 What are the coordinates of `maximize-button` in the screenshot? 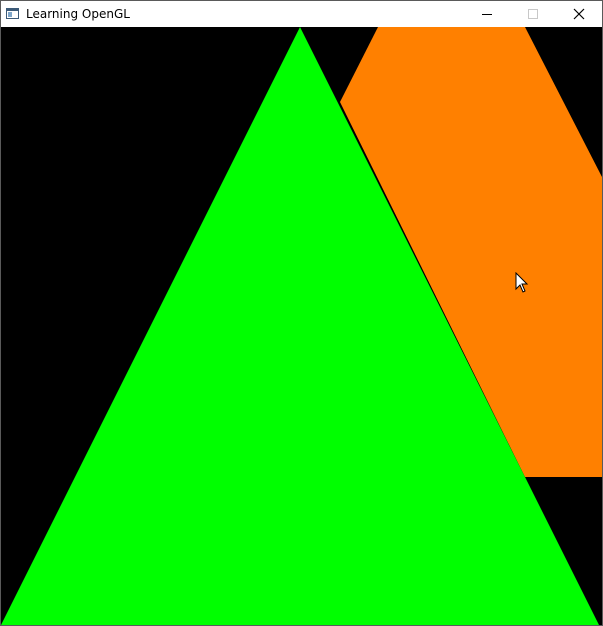 It's located at (533, 14).